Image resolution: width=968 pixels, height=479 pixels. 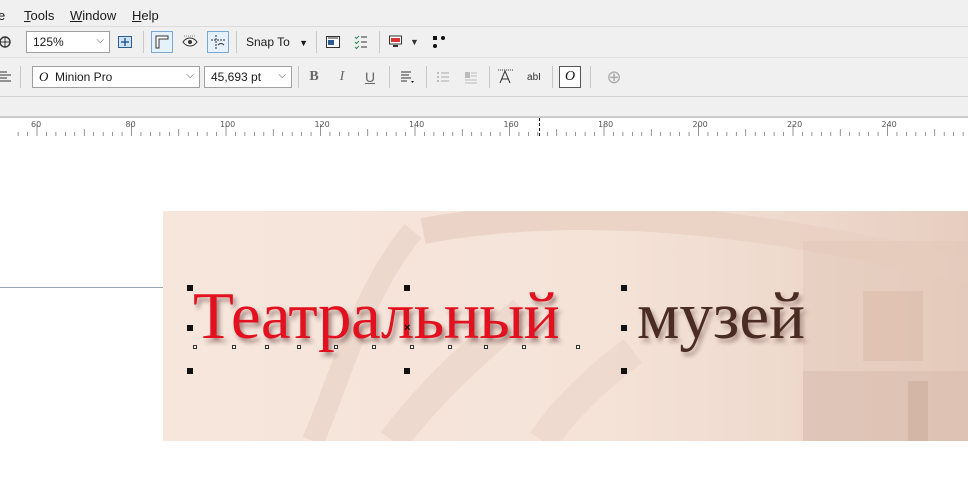 What do you see at coordinates (190, 42) in the screenshot?
I see `view-grid-icon` at bounding box center [190, 42].